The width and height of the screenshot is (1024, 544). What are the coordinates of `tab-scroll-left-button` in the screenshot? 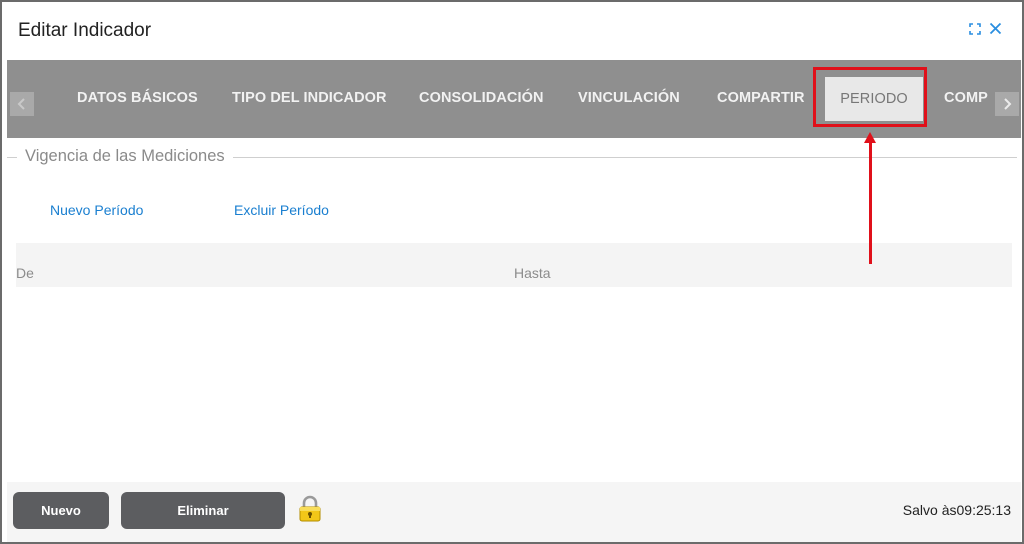 It's located at (22, 104).